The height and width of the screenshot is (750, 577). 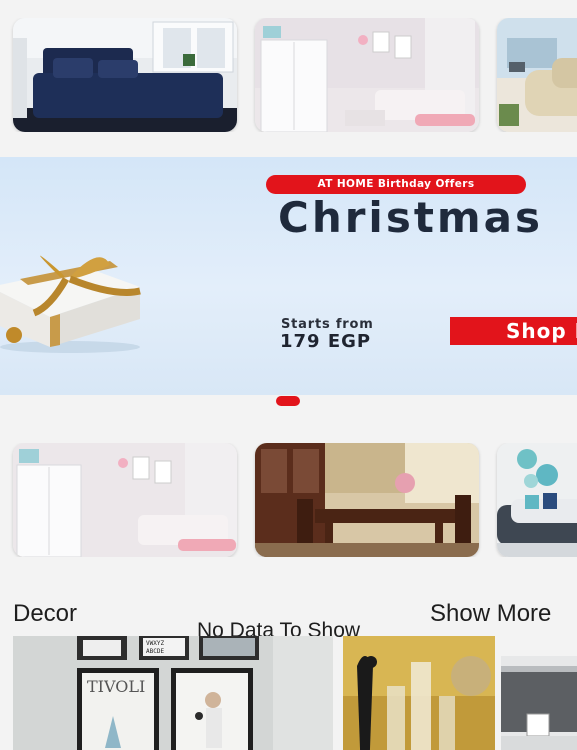 I want to click on shelf-image, so click(x=539, y=693).